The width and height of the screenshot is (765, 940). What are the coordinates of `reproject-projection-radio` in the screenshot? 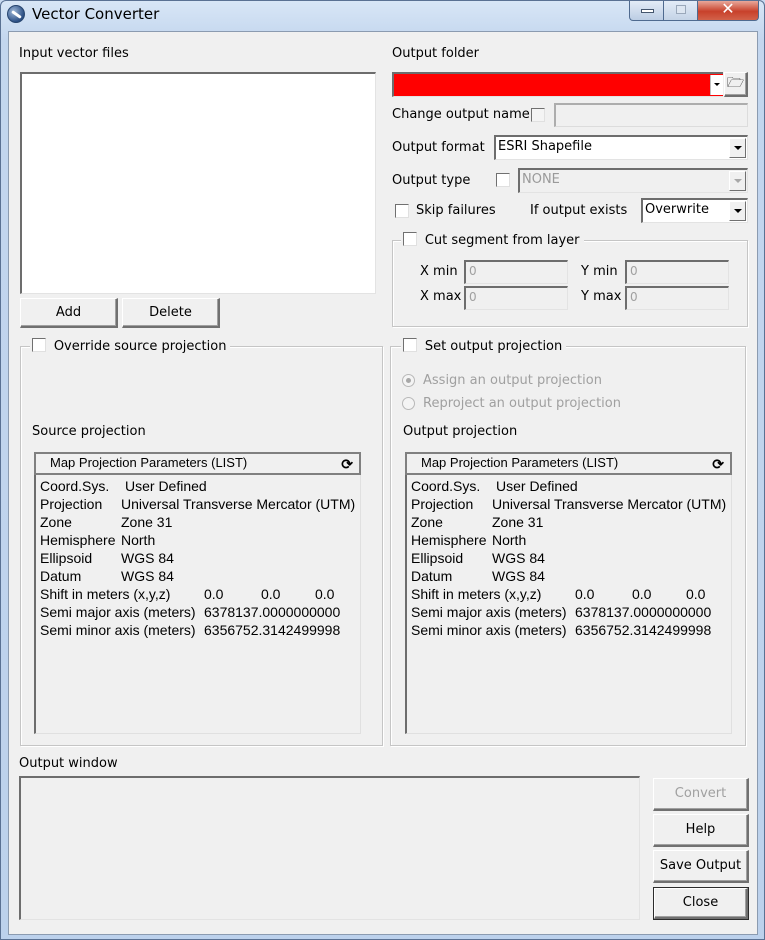 It's located at (408, 403).